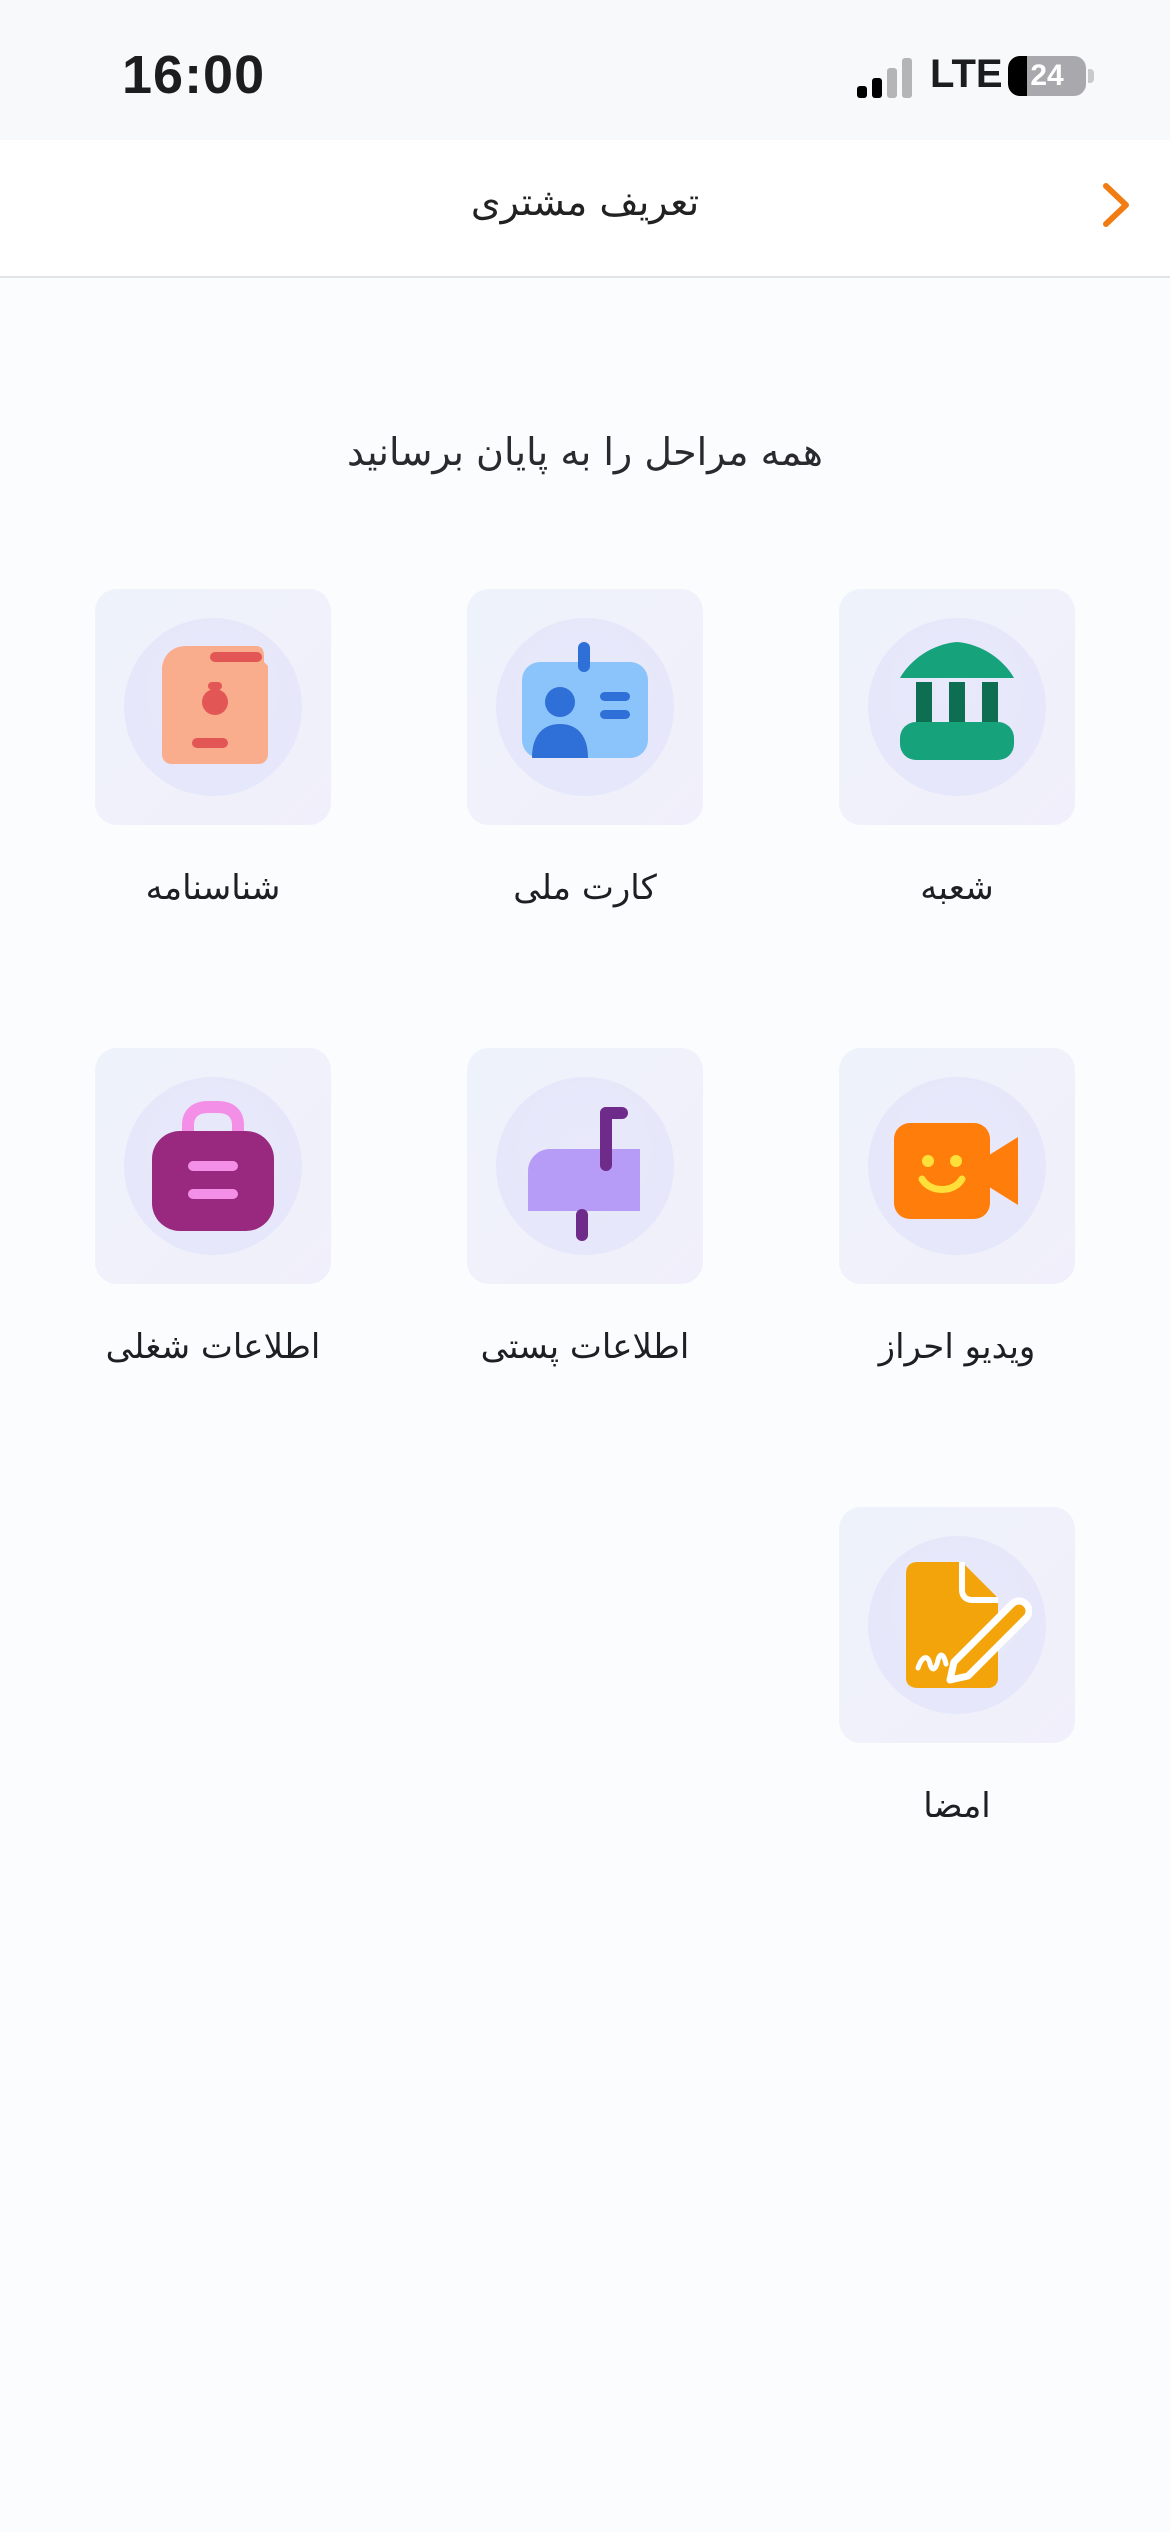 This screenshot has width=1170, height=2532. Describe the element at coordinates (213, 888) in the screenshot. I see `step-label-birth-certificate: شناسنامه` at that location.